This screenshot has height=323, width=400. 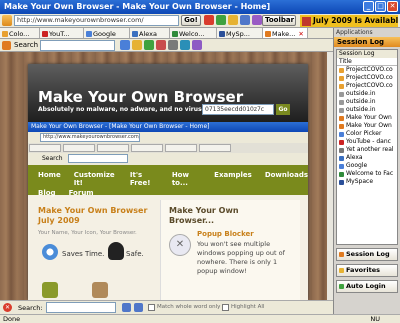 What do you see at coordinates (380, 6) in the screenshot?
I see `maximize-button: □` at bounding box center [380, 6].